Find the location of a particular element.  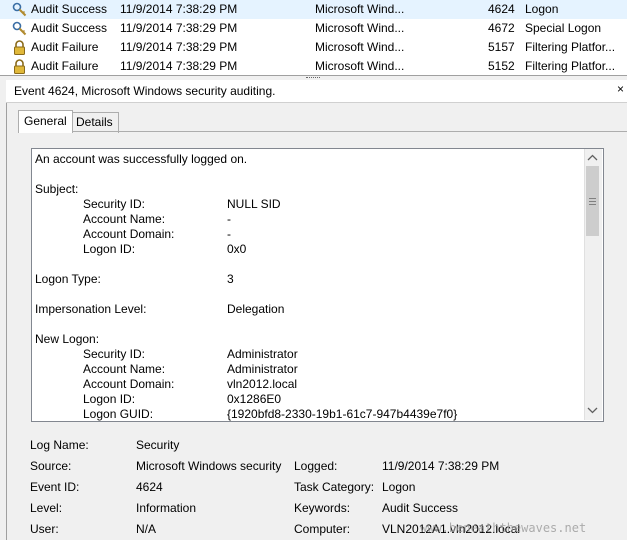

message-value: 0x1286E0 is located at coordinates (254, 399).